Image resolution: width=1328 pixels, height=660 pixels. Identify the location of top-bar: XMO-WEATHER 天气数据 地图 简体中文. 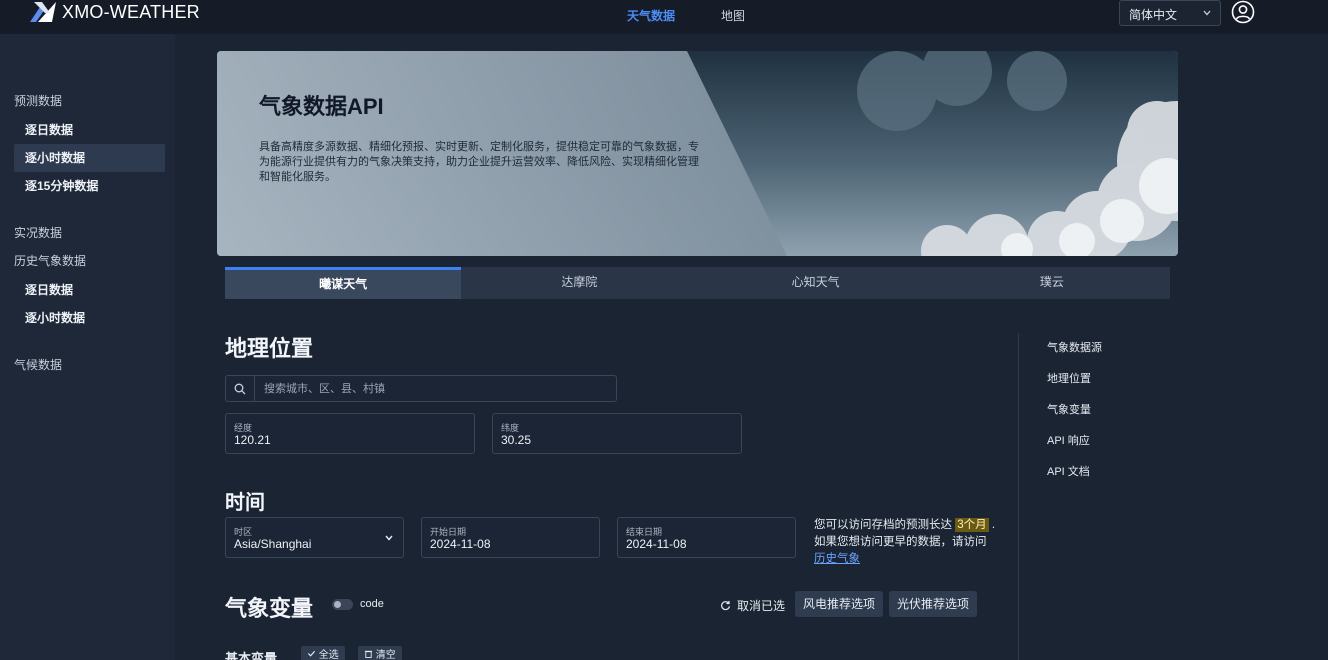
(664, 17).